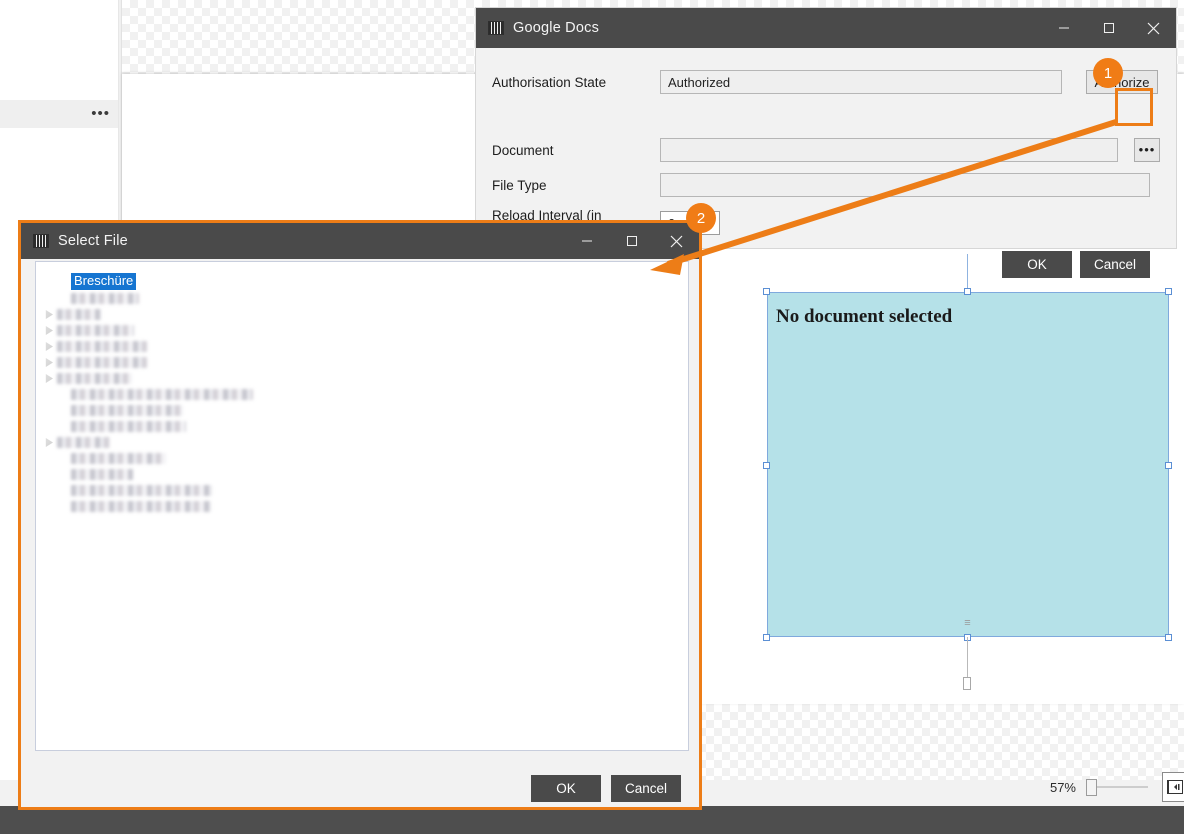 Image resolution: width=1184 pixels, height=834 pixels. Describe the element at coordinates (1147, 150) in the screenshot. I see `browse-document-button: •••` at that location.